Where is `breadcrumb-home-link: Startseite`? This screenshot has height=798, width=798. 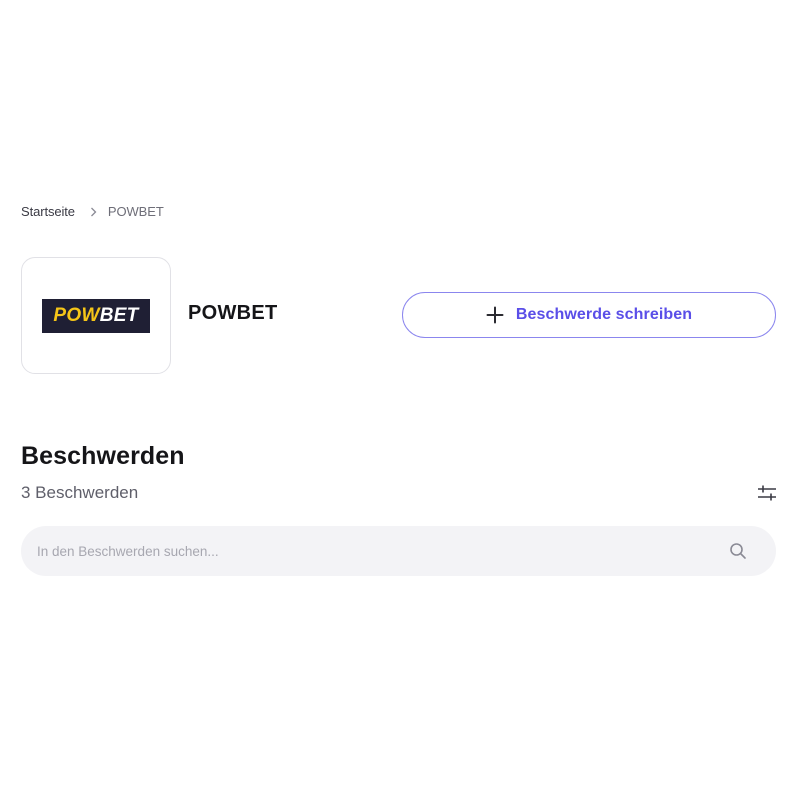 breadcrumb-home-link: Startseite is located at coordinates (48, 211).